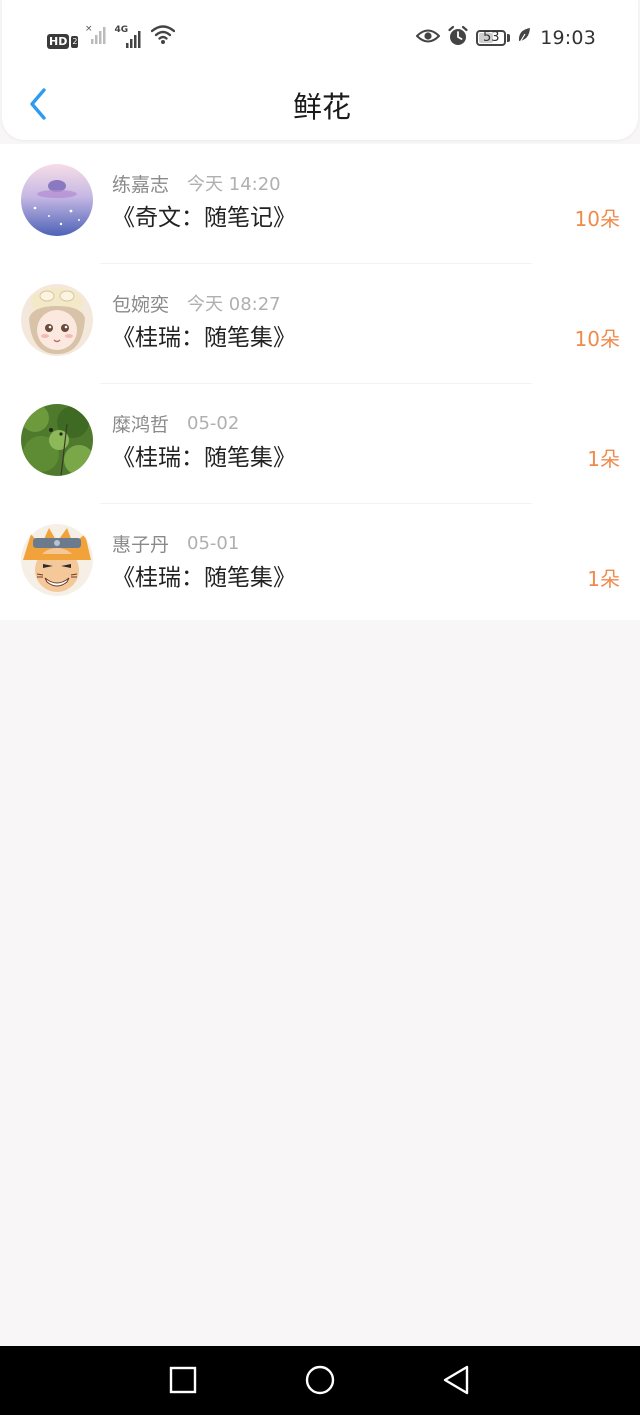  Describe the element at coordinates (234, 184) in the screenshot. I see `post-time: 今天 14:20` at that location.